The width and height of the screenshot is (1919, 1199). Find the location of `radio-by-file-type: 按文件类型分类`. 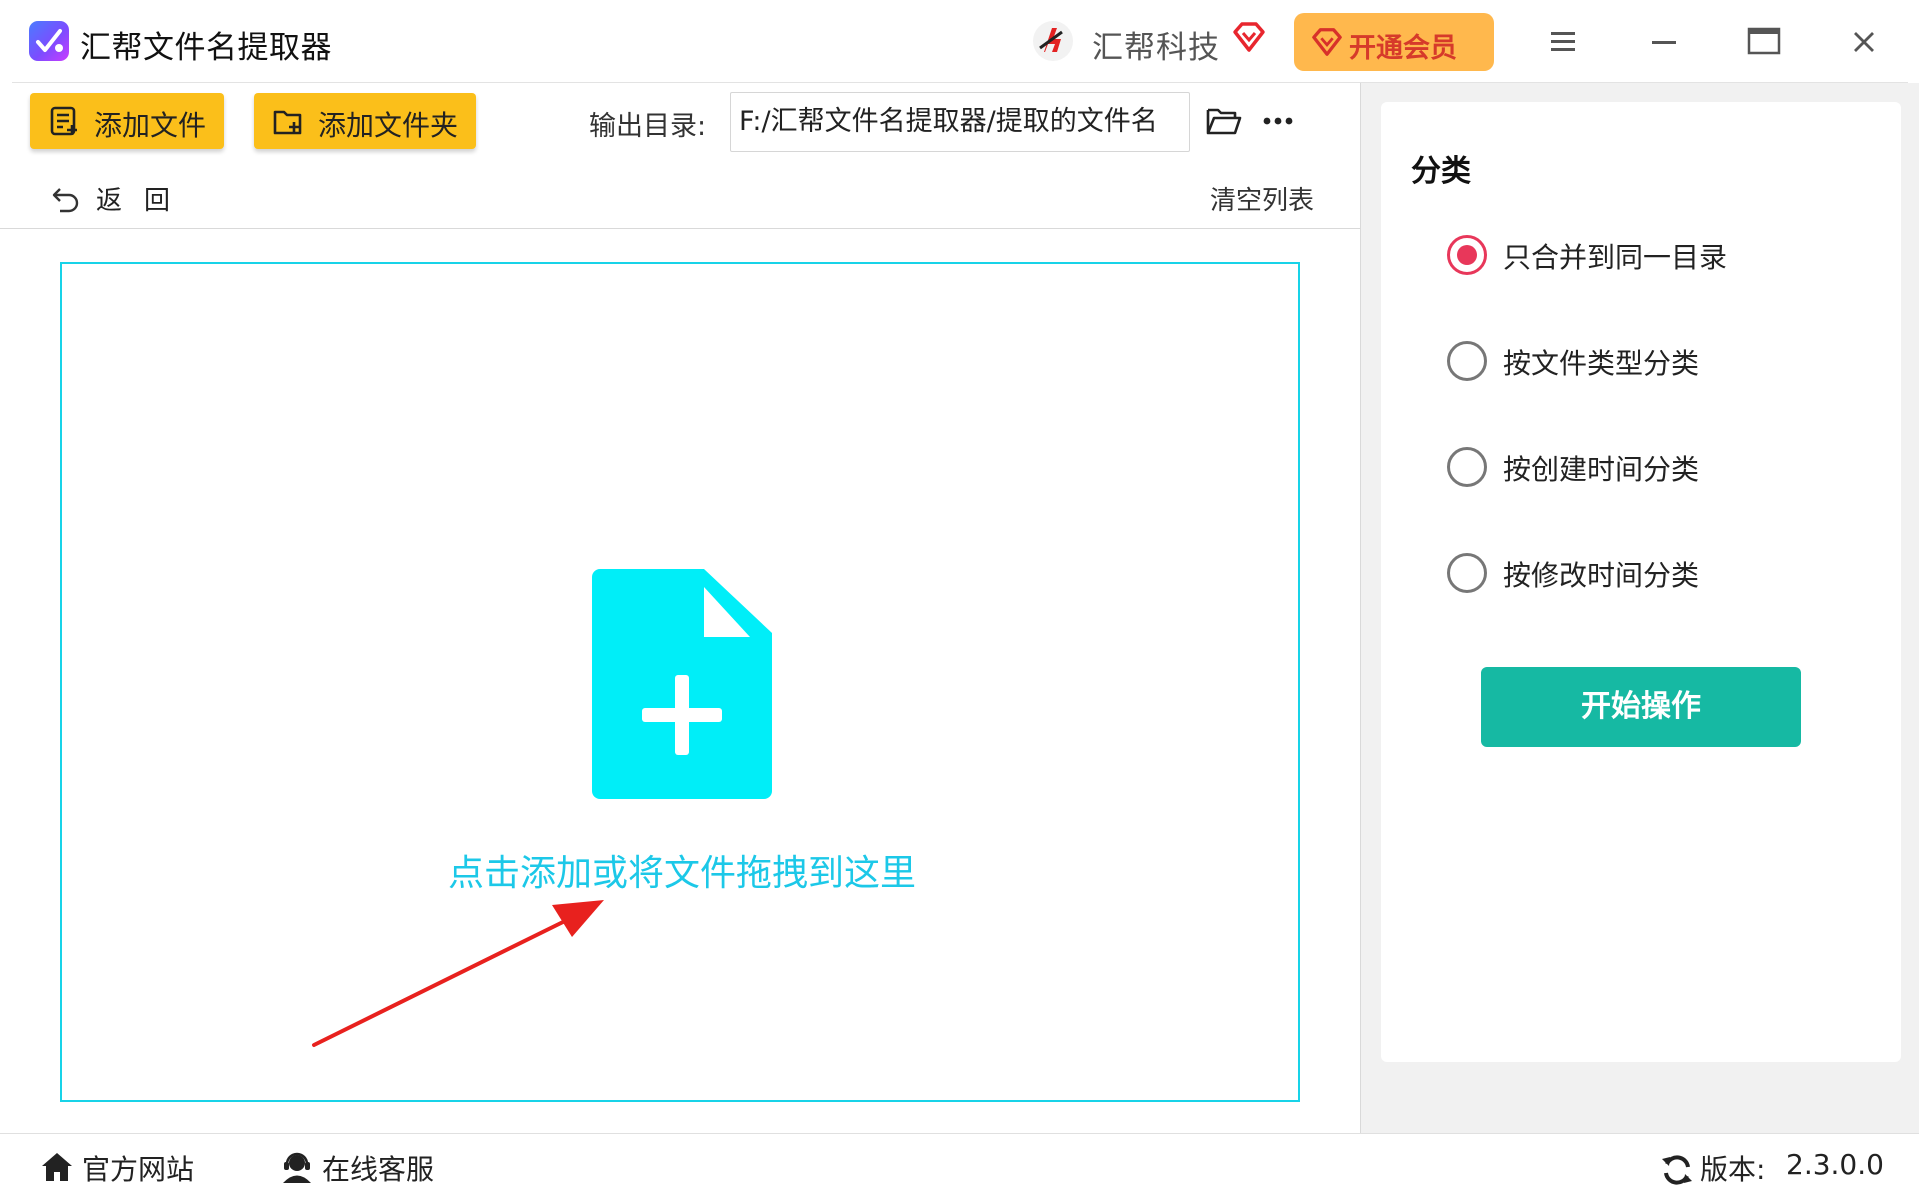

radio-by-file-type: 按文件类型分类 is located at coordinates (1657, 361).